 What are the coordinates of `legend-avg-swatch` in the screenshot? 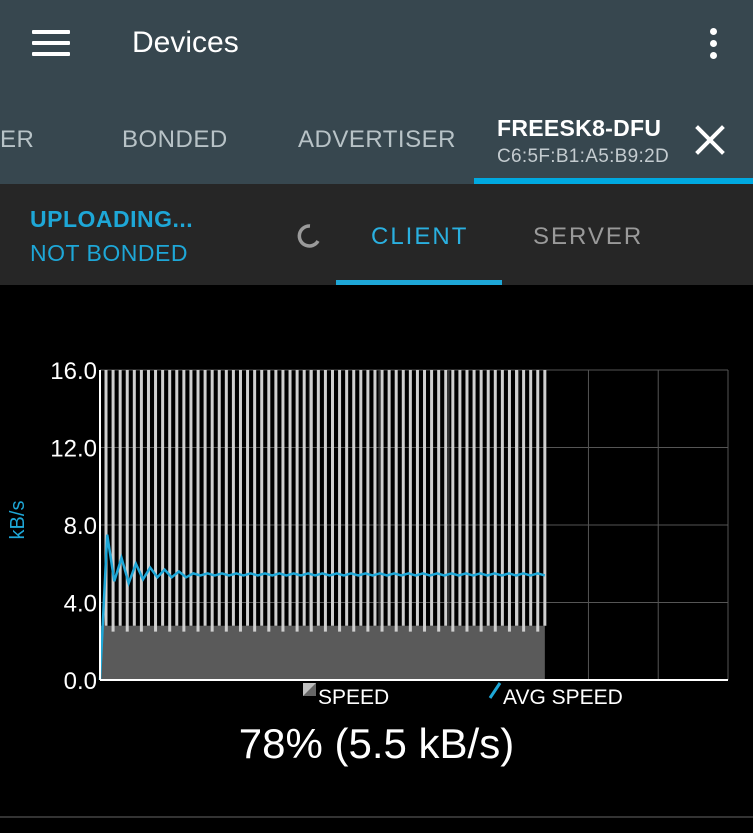 It's located at (495, 690).